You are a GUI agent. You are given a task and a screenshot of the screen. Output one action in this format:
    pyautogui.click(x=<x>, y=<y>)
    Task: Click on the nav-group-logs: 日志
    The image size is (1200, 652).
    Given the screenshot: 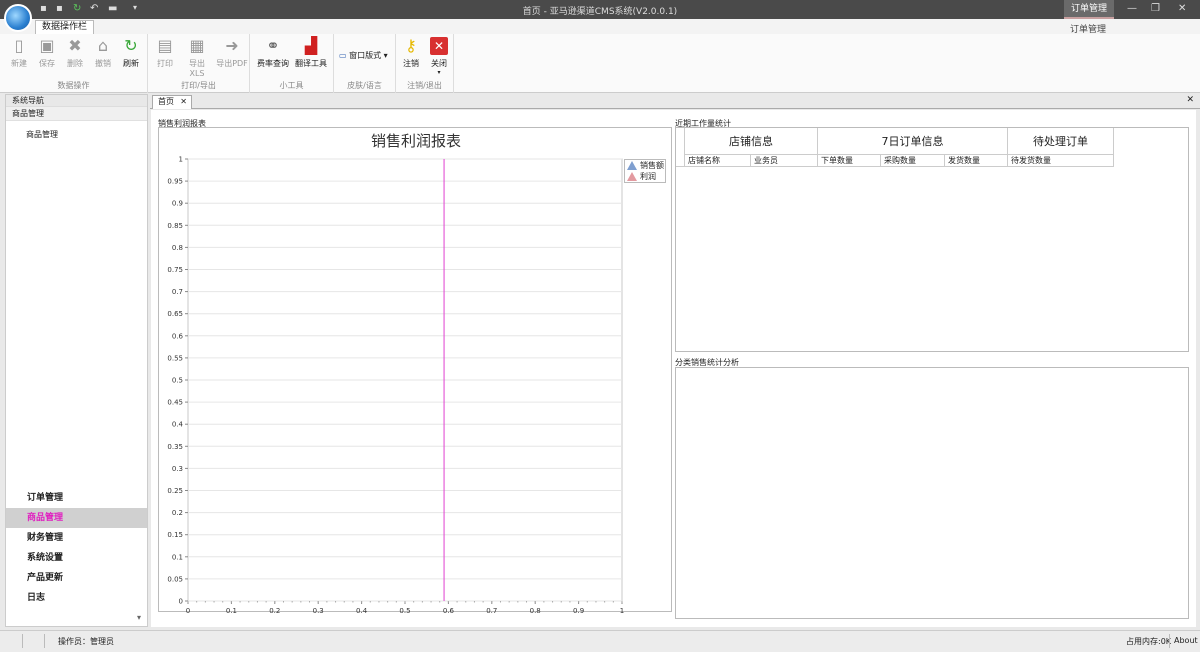 What is the action you would take?
    pyautogui.click(x=76, y=598)
    